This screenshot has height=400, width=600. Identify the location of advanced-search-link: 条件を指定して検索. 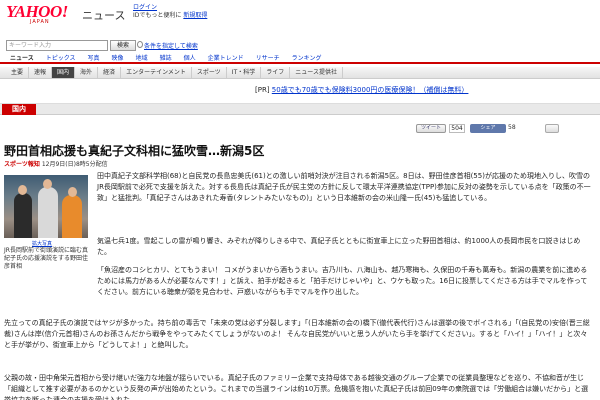
(171, 45).